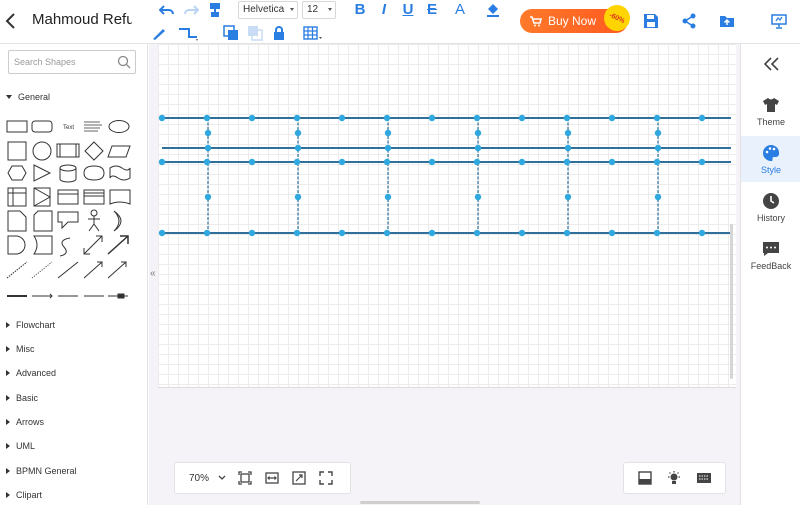 The height and width of the screenshot is (505, 800). What do you see at coordinates (460, 9) in the screenshot?
I see `text-color-button: A` at bounding box center [460, 9].